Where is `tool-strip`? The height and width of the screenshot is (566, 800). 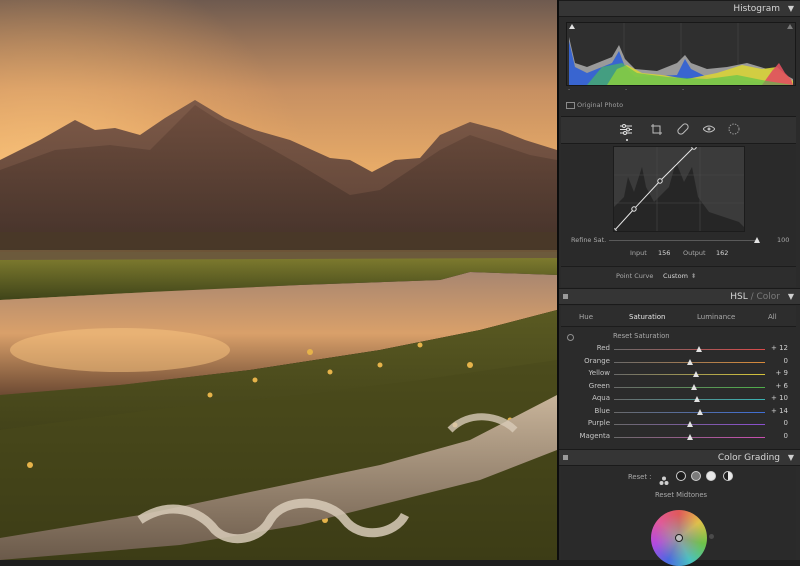
tool-strip is located at coordinates (678, 130).